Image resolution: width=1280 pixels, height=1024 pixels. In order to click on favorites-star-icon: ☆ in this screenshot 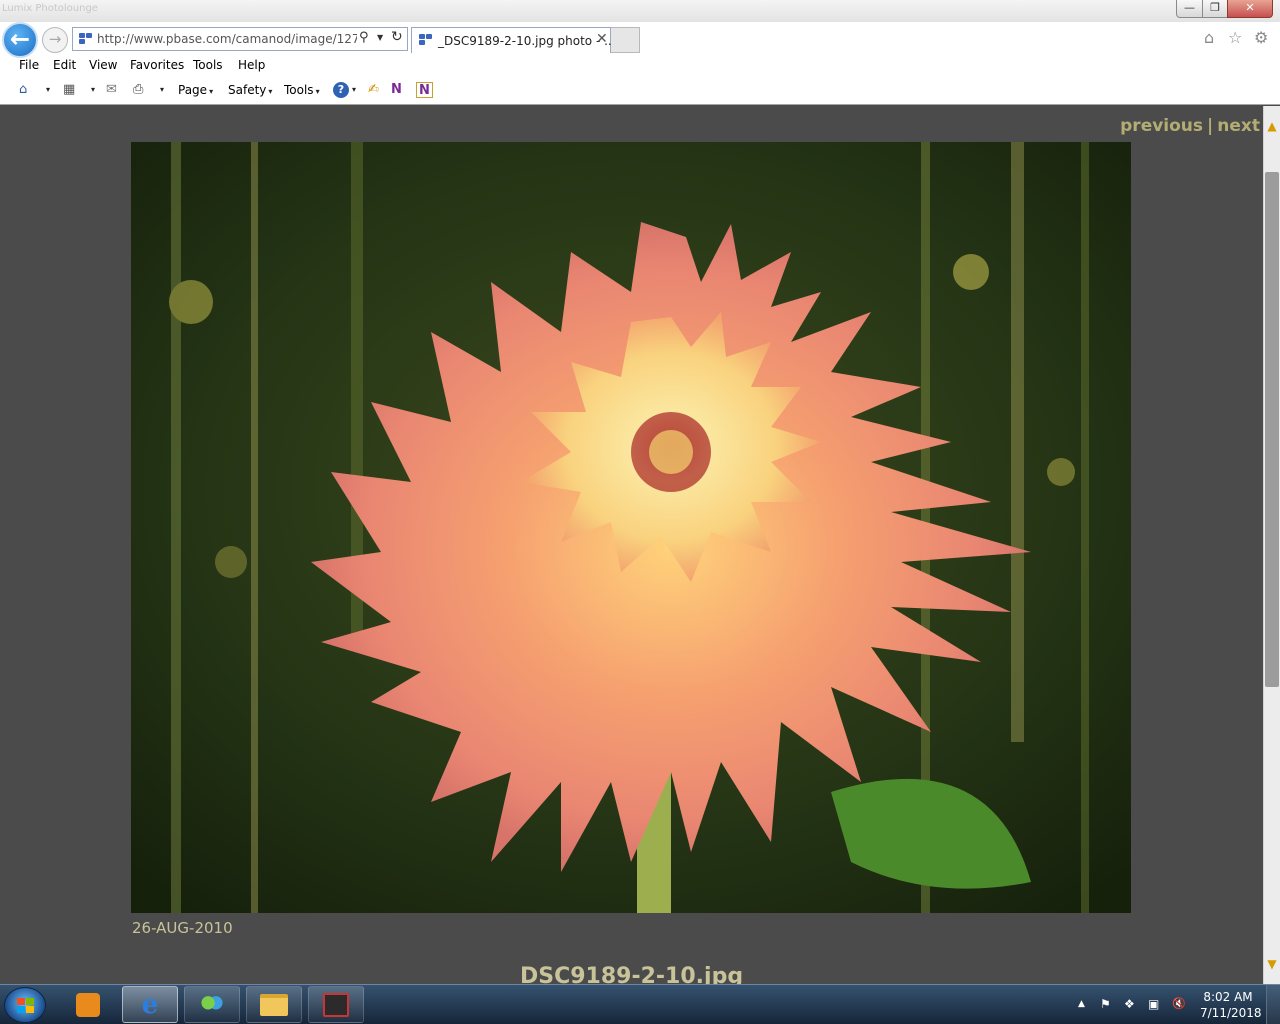, I will do `click(1235, 37)`.